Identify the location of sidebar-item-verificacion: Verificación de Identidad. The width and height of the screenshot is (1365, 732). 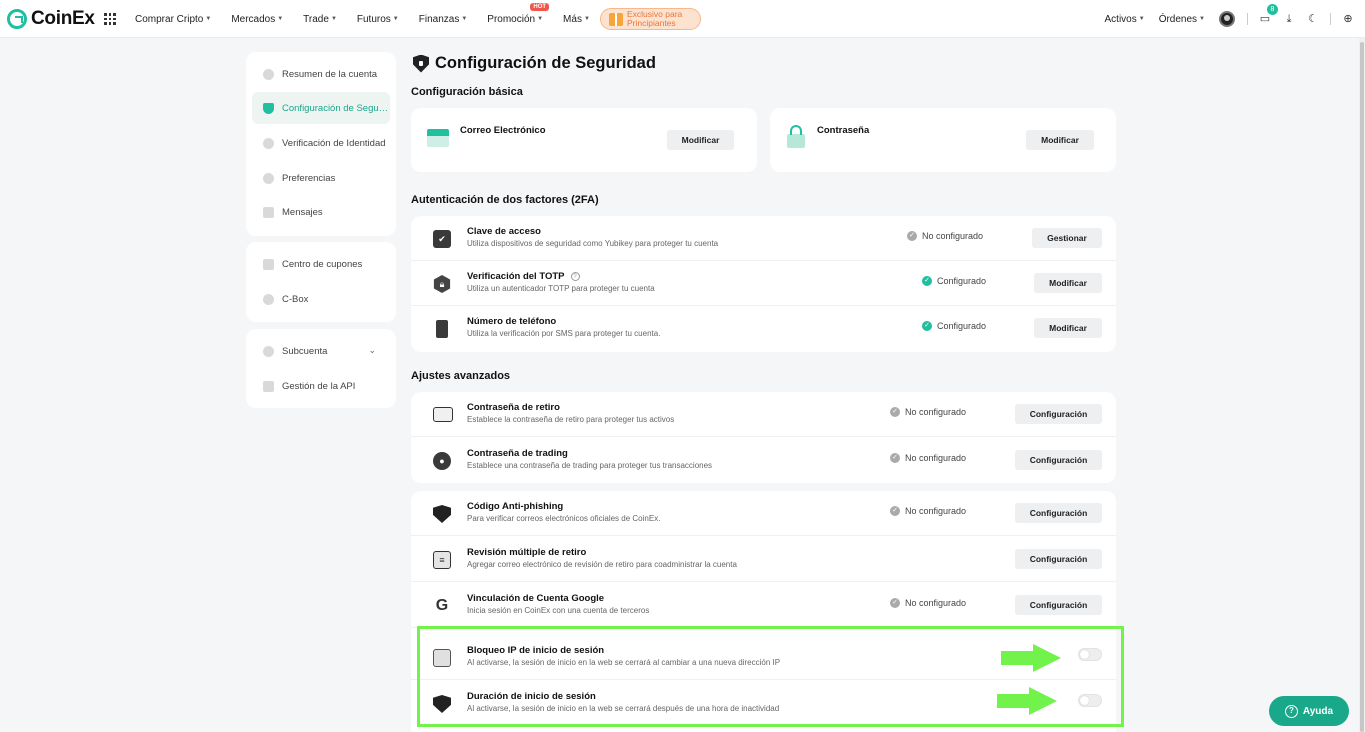
(321, 143).